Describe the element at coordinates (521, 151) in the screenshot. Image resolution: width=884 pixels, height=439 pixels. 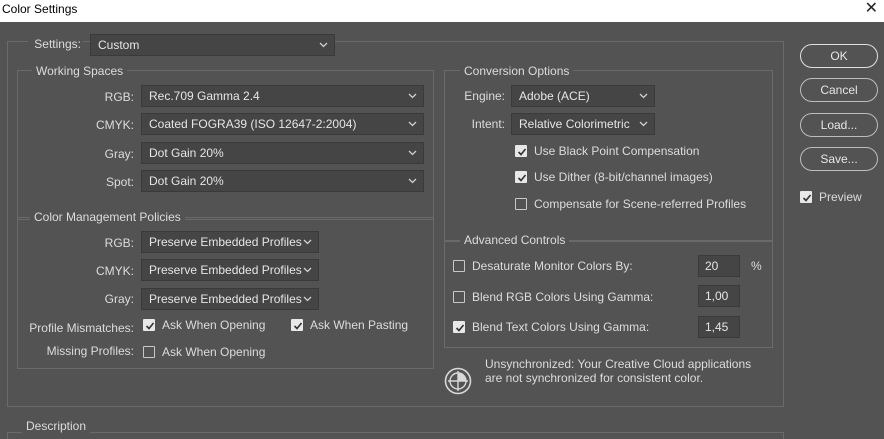
I see `black-point-checkbox` at that location.